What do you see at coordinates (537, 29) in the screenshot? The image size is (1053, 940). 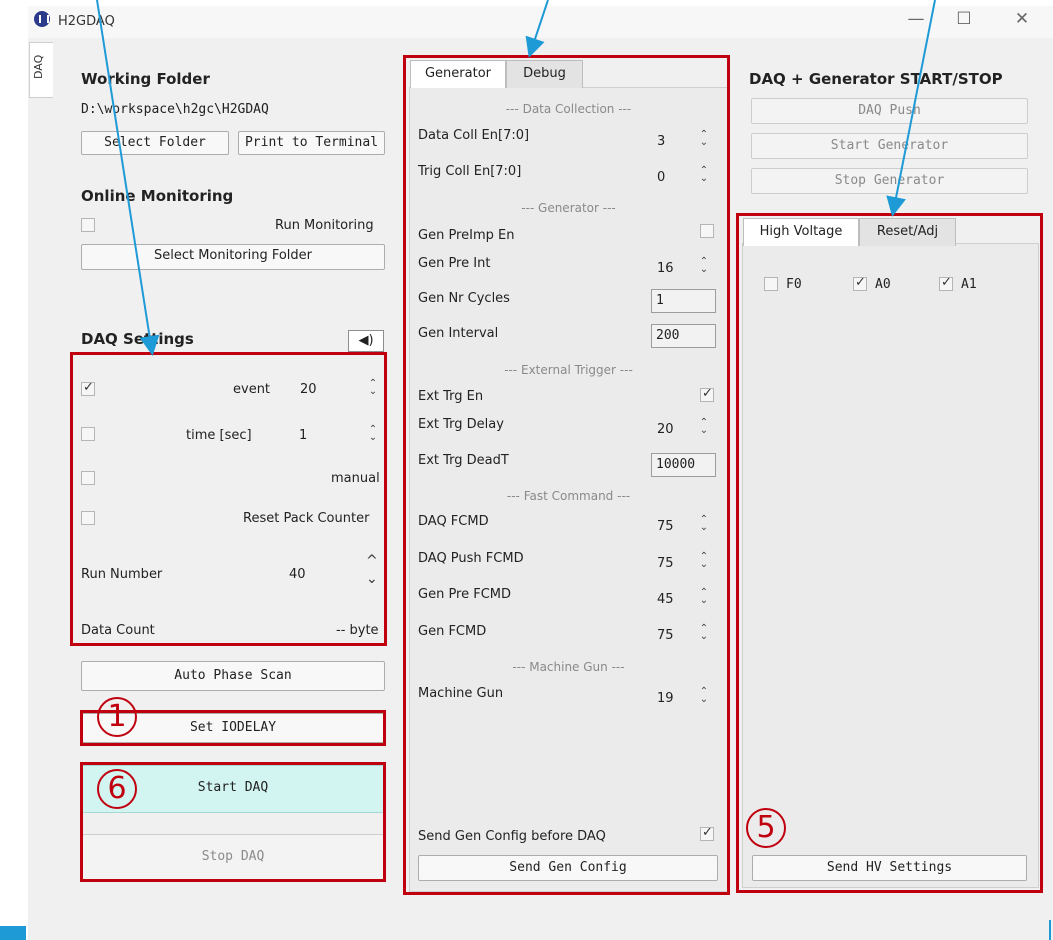 I see `arrow-to-generator-tab` at bounding box center [537, 29].